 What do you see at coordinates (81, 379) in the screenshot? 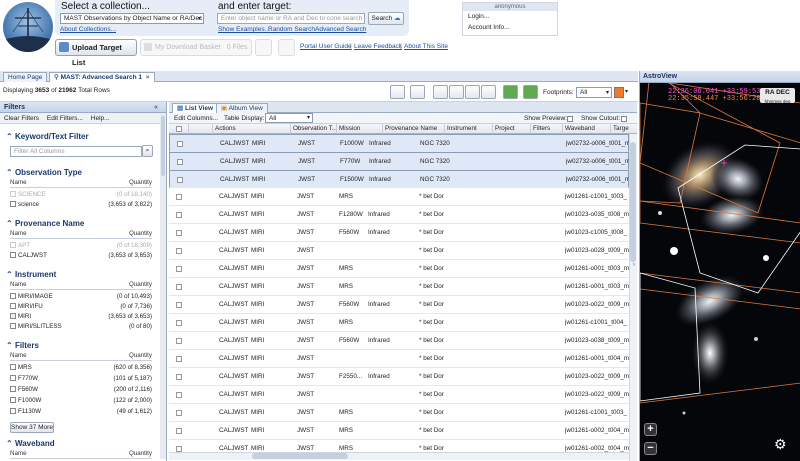
I see `facet-row: F770W (101 of 5,187)` at bounding box center [81, 379].